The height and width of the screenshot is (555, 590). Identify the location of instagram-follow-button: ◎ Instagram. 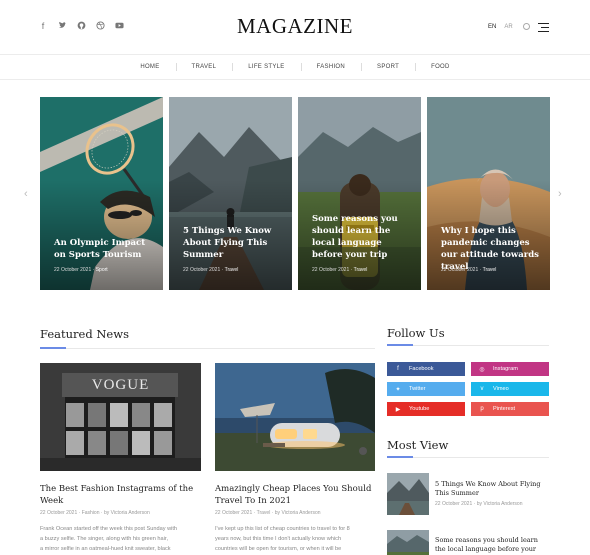
(510, 369).